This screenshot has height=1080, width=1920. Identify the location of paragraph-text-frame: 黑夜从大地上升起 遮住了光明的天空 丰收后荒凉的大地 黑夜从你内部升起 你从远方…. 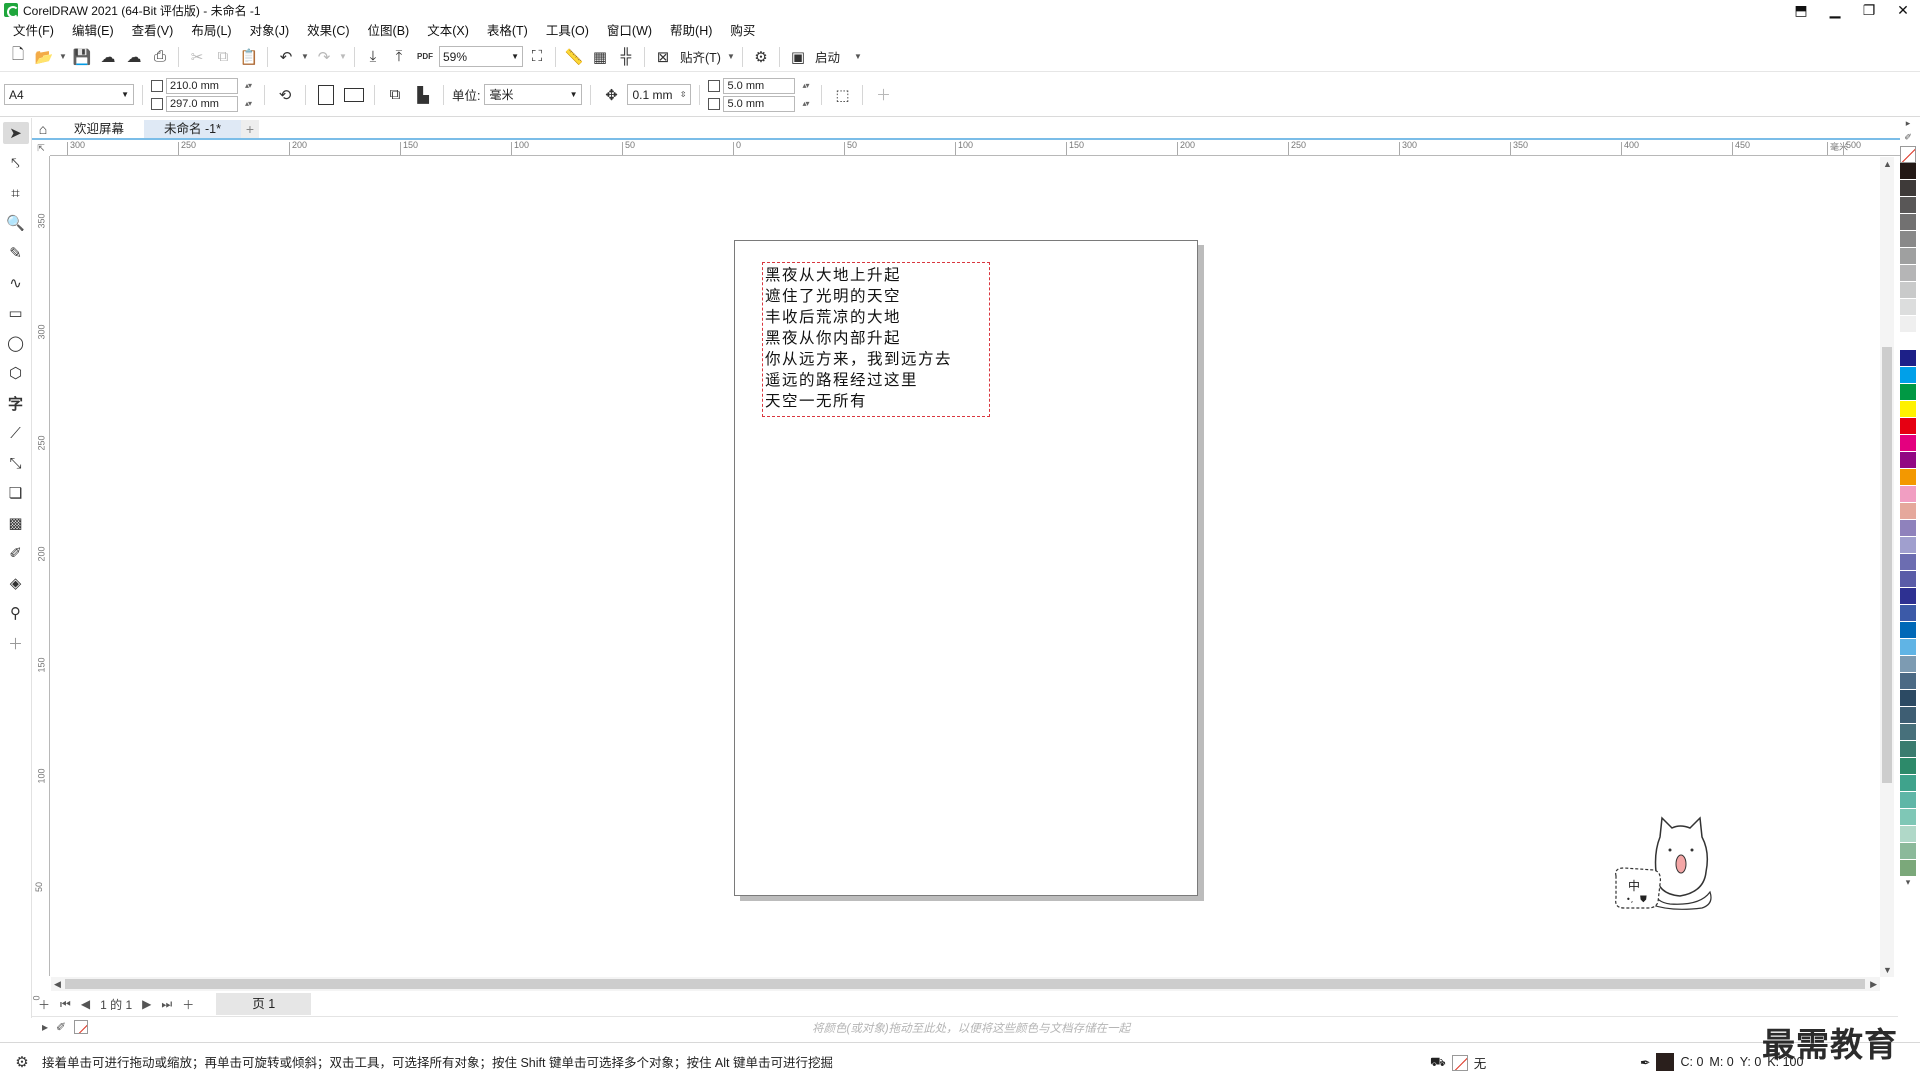
(876, 339).